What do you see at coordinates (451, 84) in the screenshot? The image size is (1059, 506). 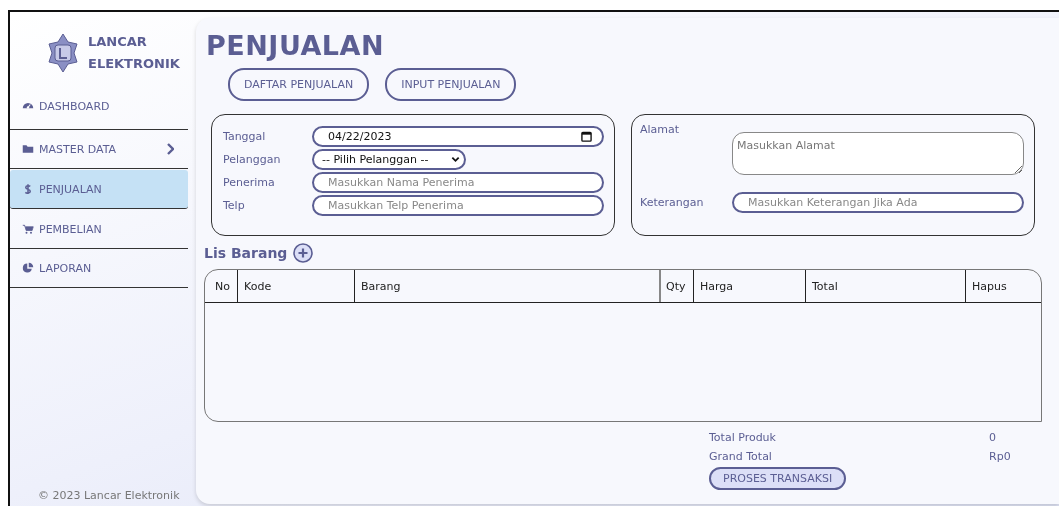 I see `nav-button: INPUT PENJUALAN` at bounding box center [451, 84].